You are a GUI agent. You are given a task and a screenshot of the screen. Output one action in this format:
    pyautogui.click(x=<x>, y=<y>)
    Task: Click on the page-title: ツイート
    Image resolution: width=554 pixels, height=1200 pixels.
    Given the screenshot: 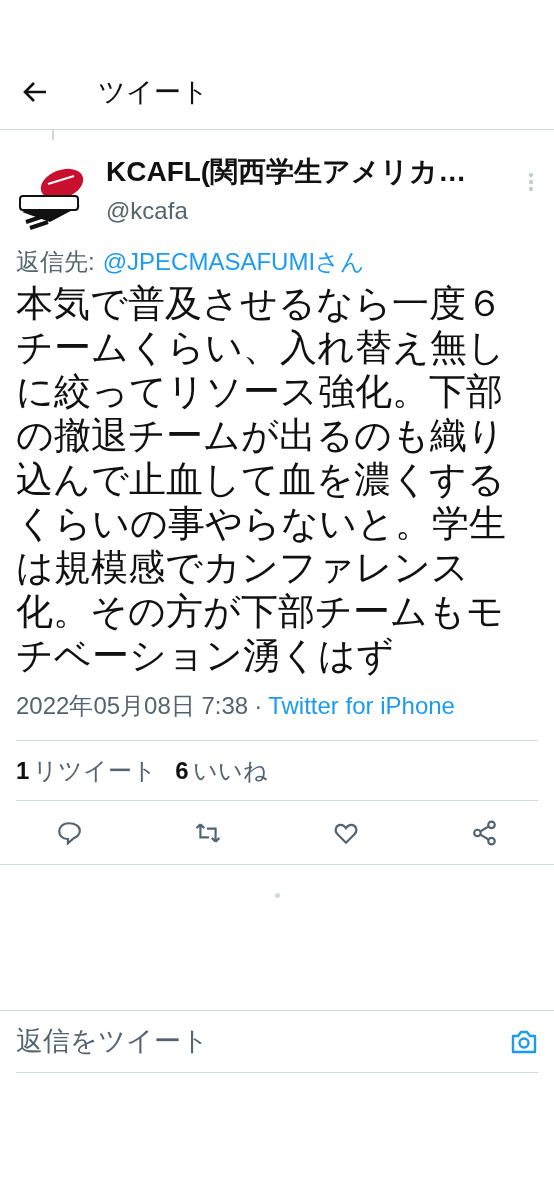 What is the action you would take?
    pyautogui.click(x=153, y=92)
    